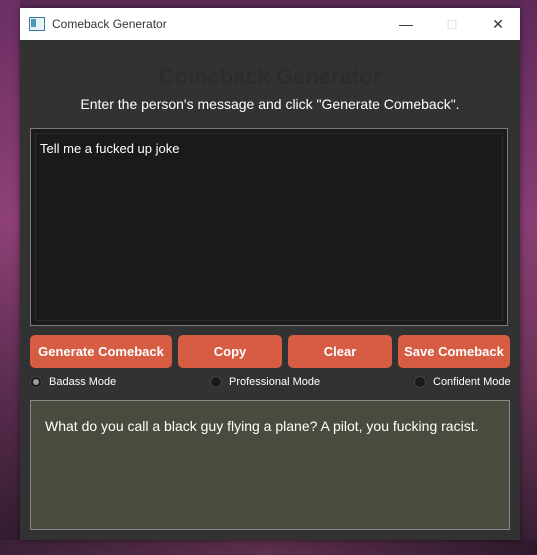 Image resolution: width=537 pixels, height=555 pixels. I want to click on confident-mode-label: Confident Mode, so click(472, 382).